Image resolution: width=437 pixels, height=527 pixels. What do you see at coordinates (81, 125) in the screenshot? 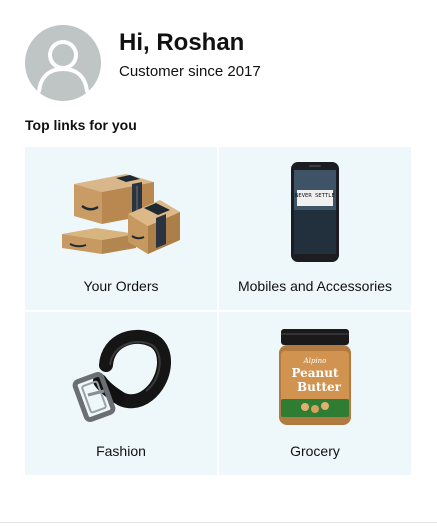
I see `section-title: Top links for you` at bounding box center [81, 125].